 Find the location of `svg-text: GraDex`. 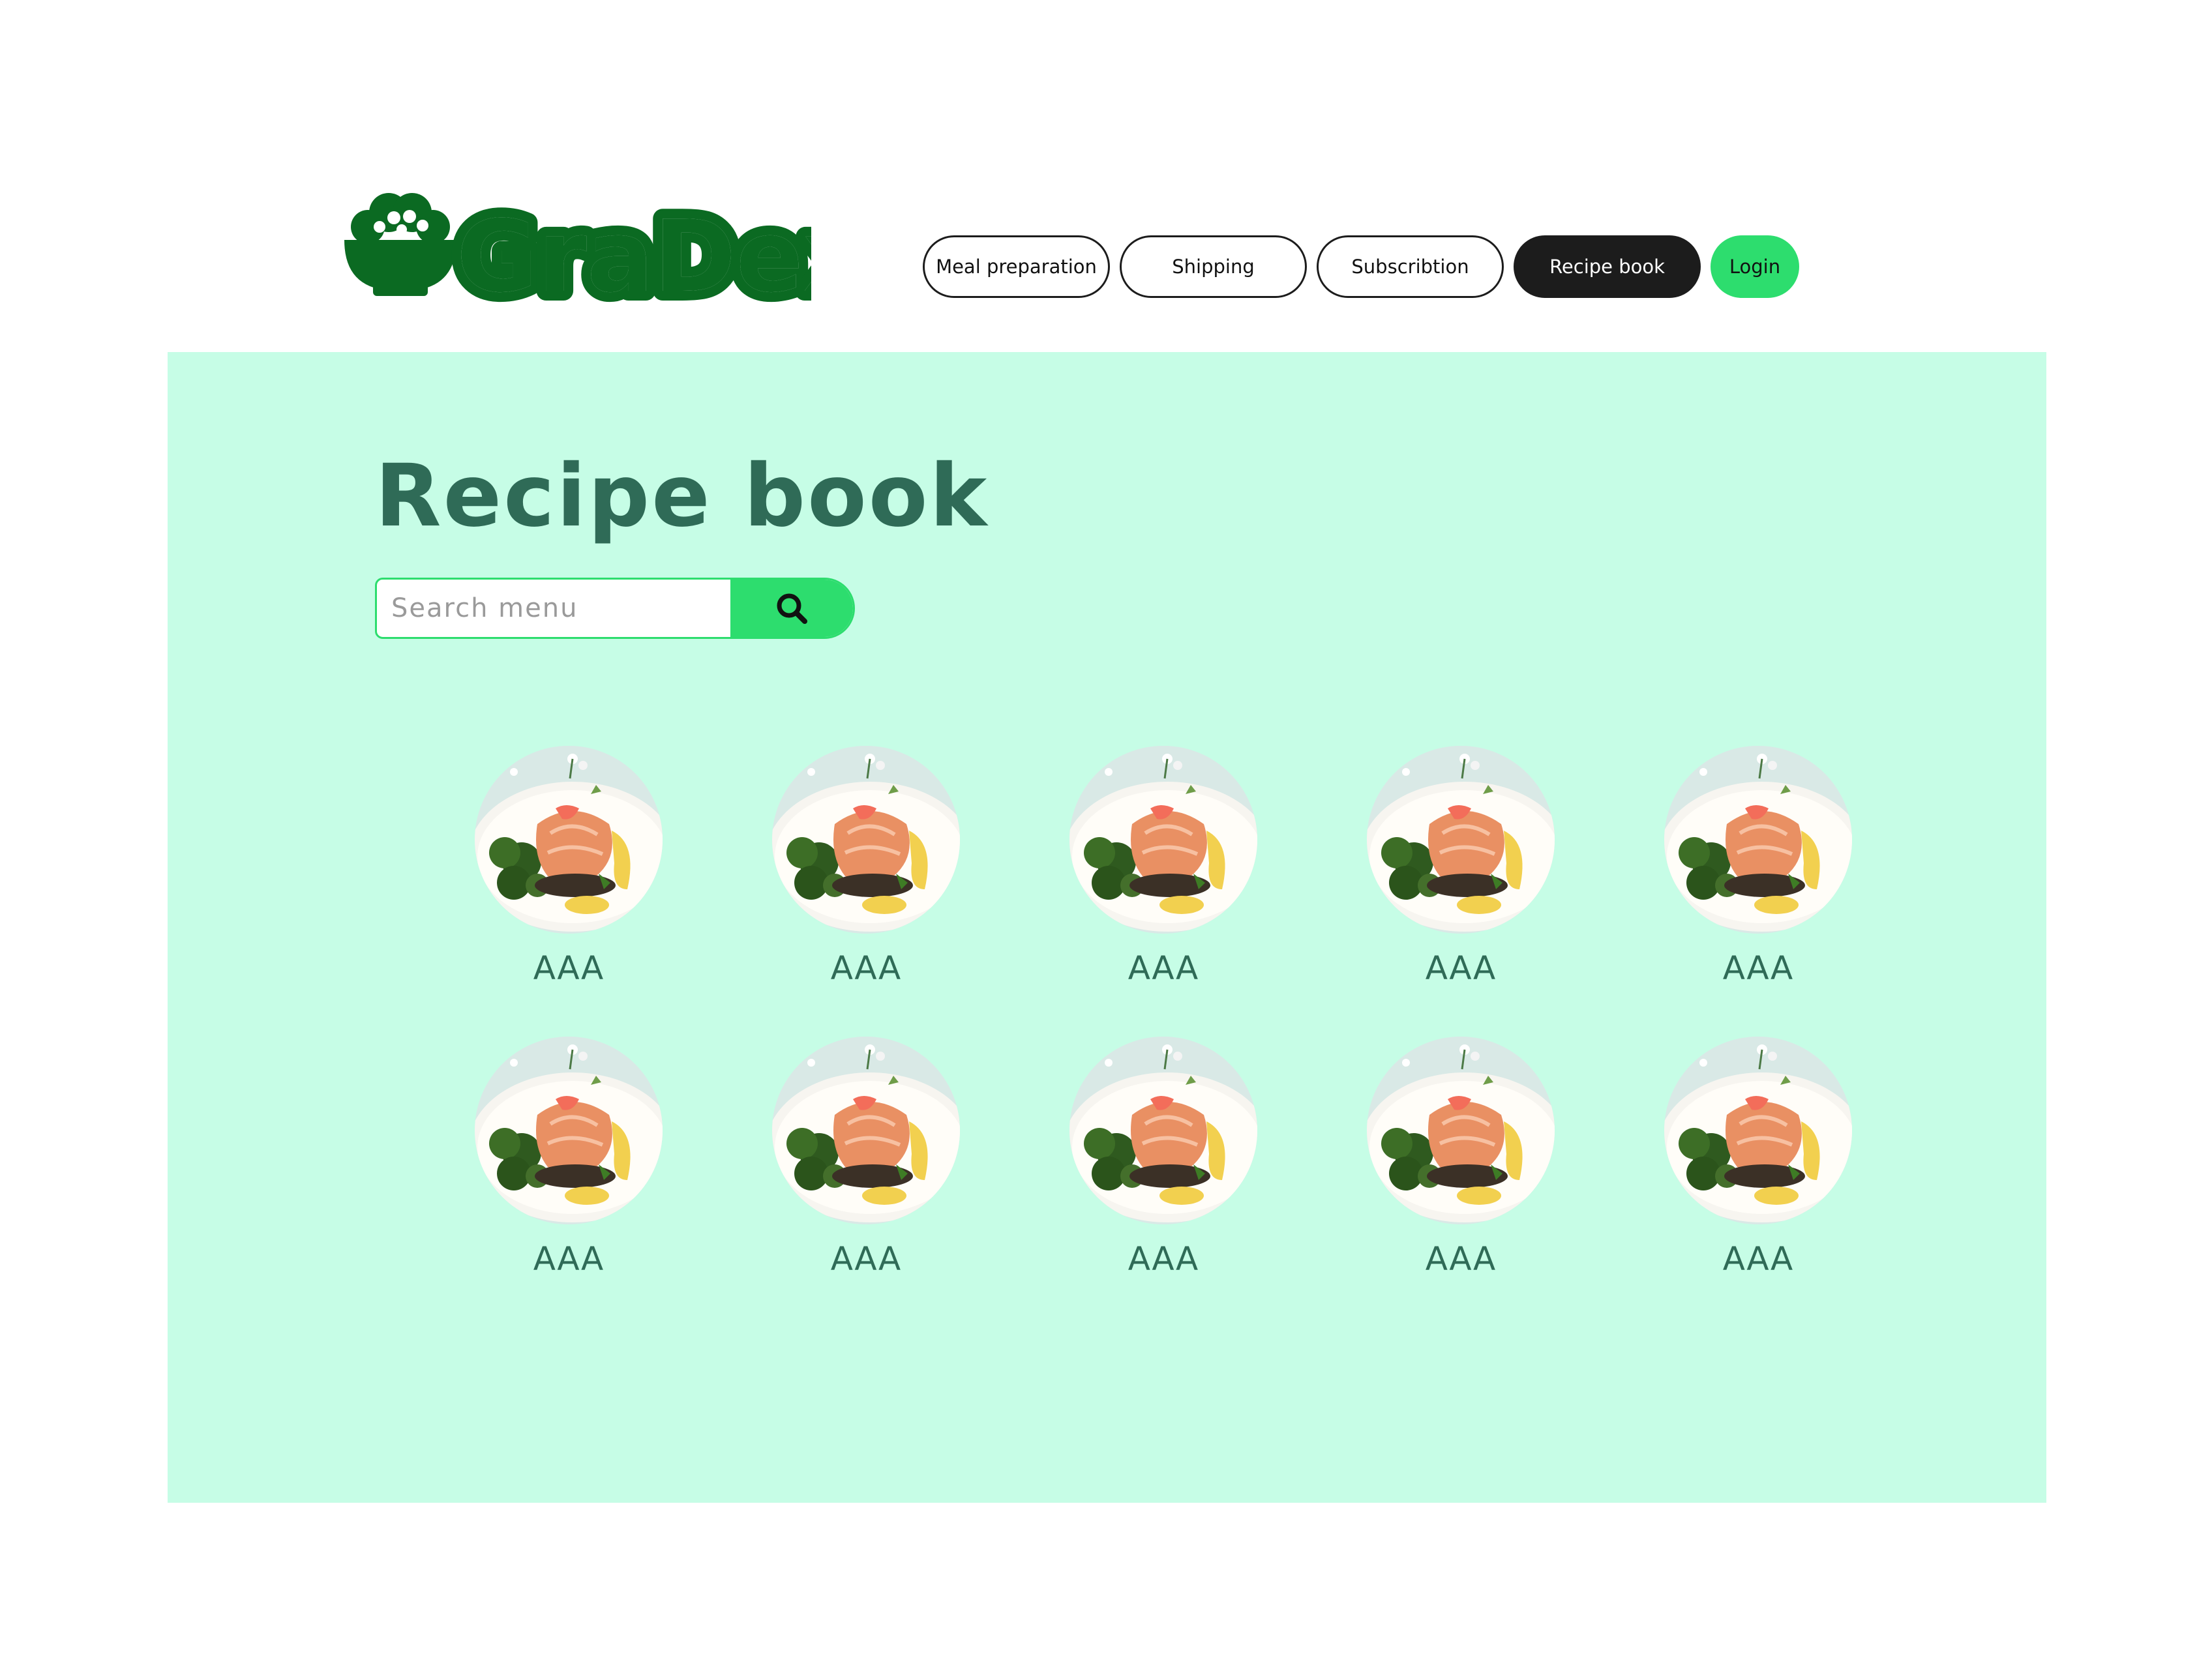

svg-text: GraDex is located at coordinates (633, 251).